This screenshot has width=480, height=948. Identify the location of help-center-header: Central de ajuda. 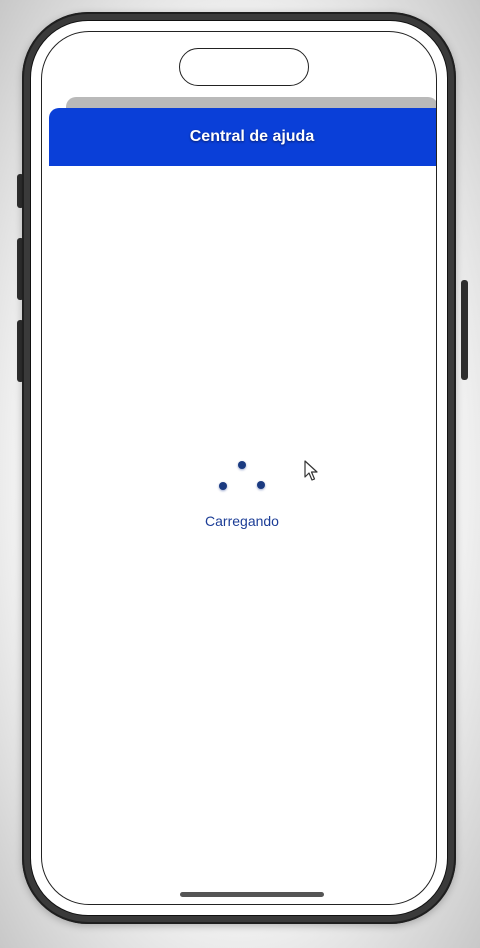
(242, 137).